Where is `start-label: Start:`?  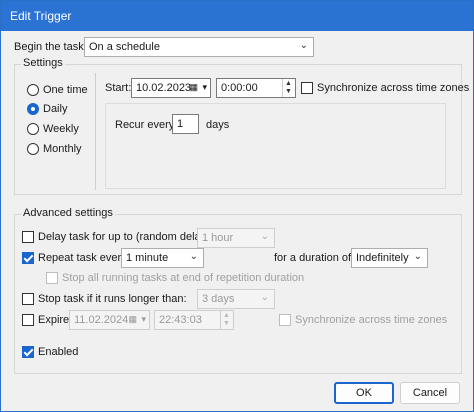 start-label: Start: is located at coordinates (118, 88).